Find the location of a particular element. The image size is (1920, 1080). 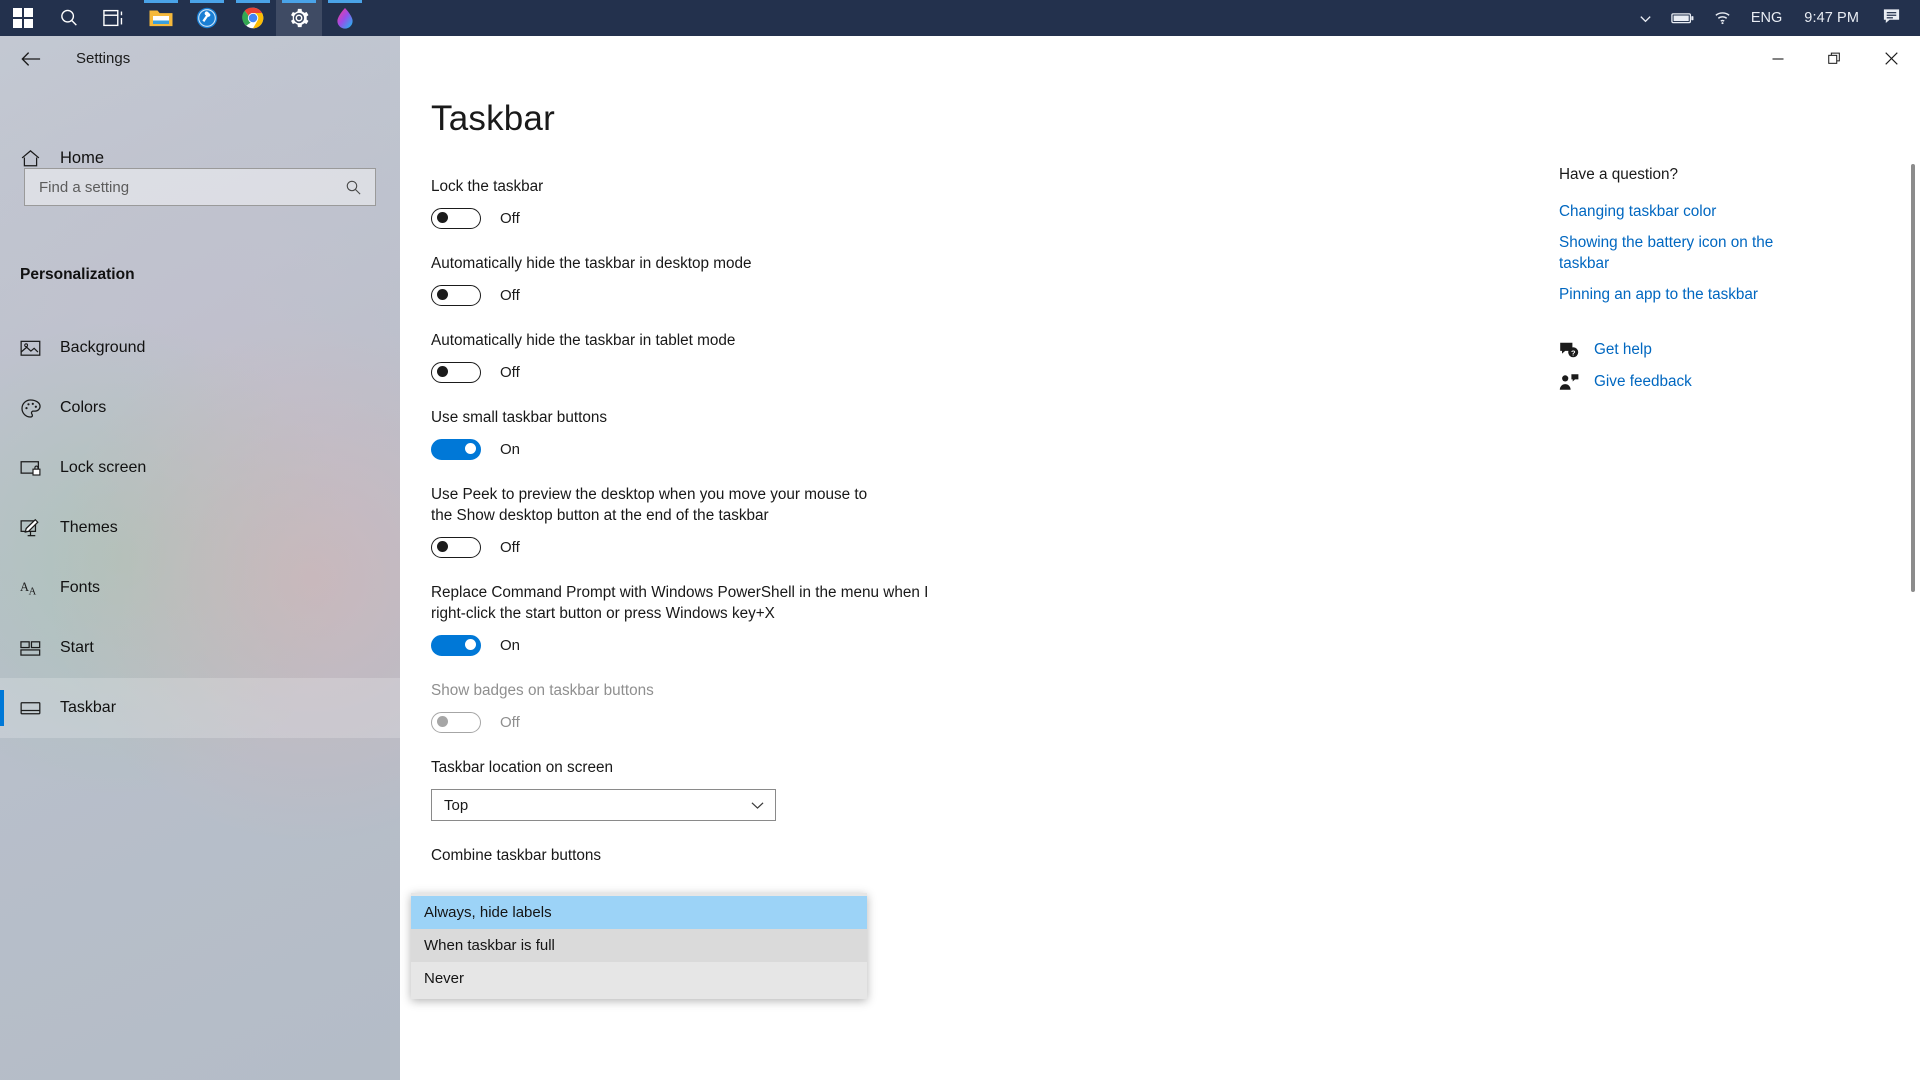

setting-show-badges: Show badges on taskbar buttons Off is located at coordinates (741, 706).